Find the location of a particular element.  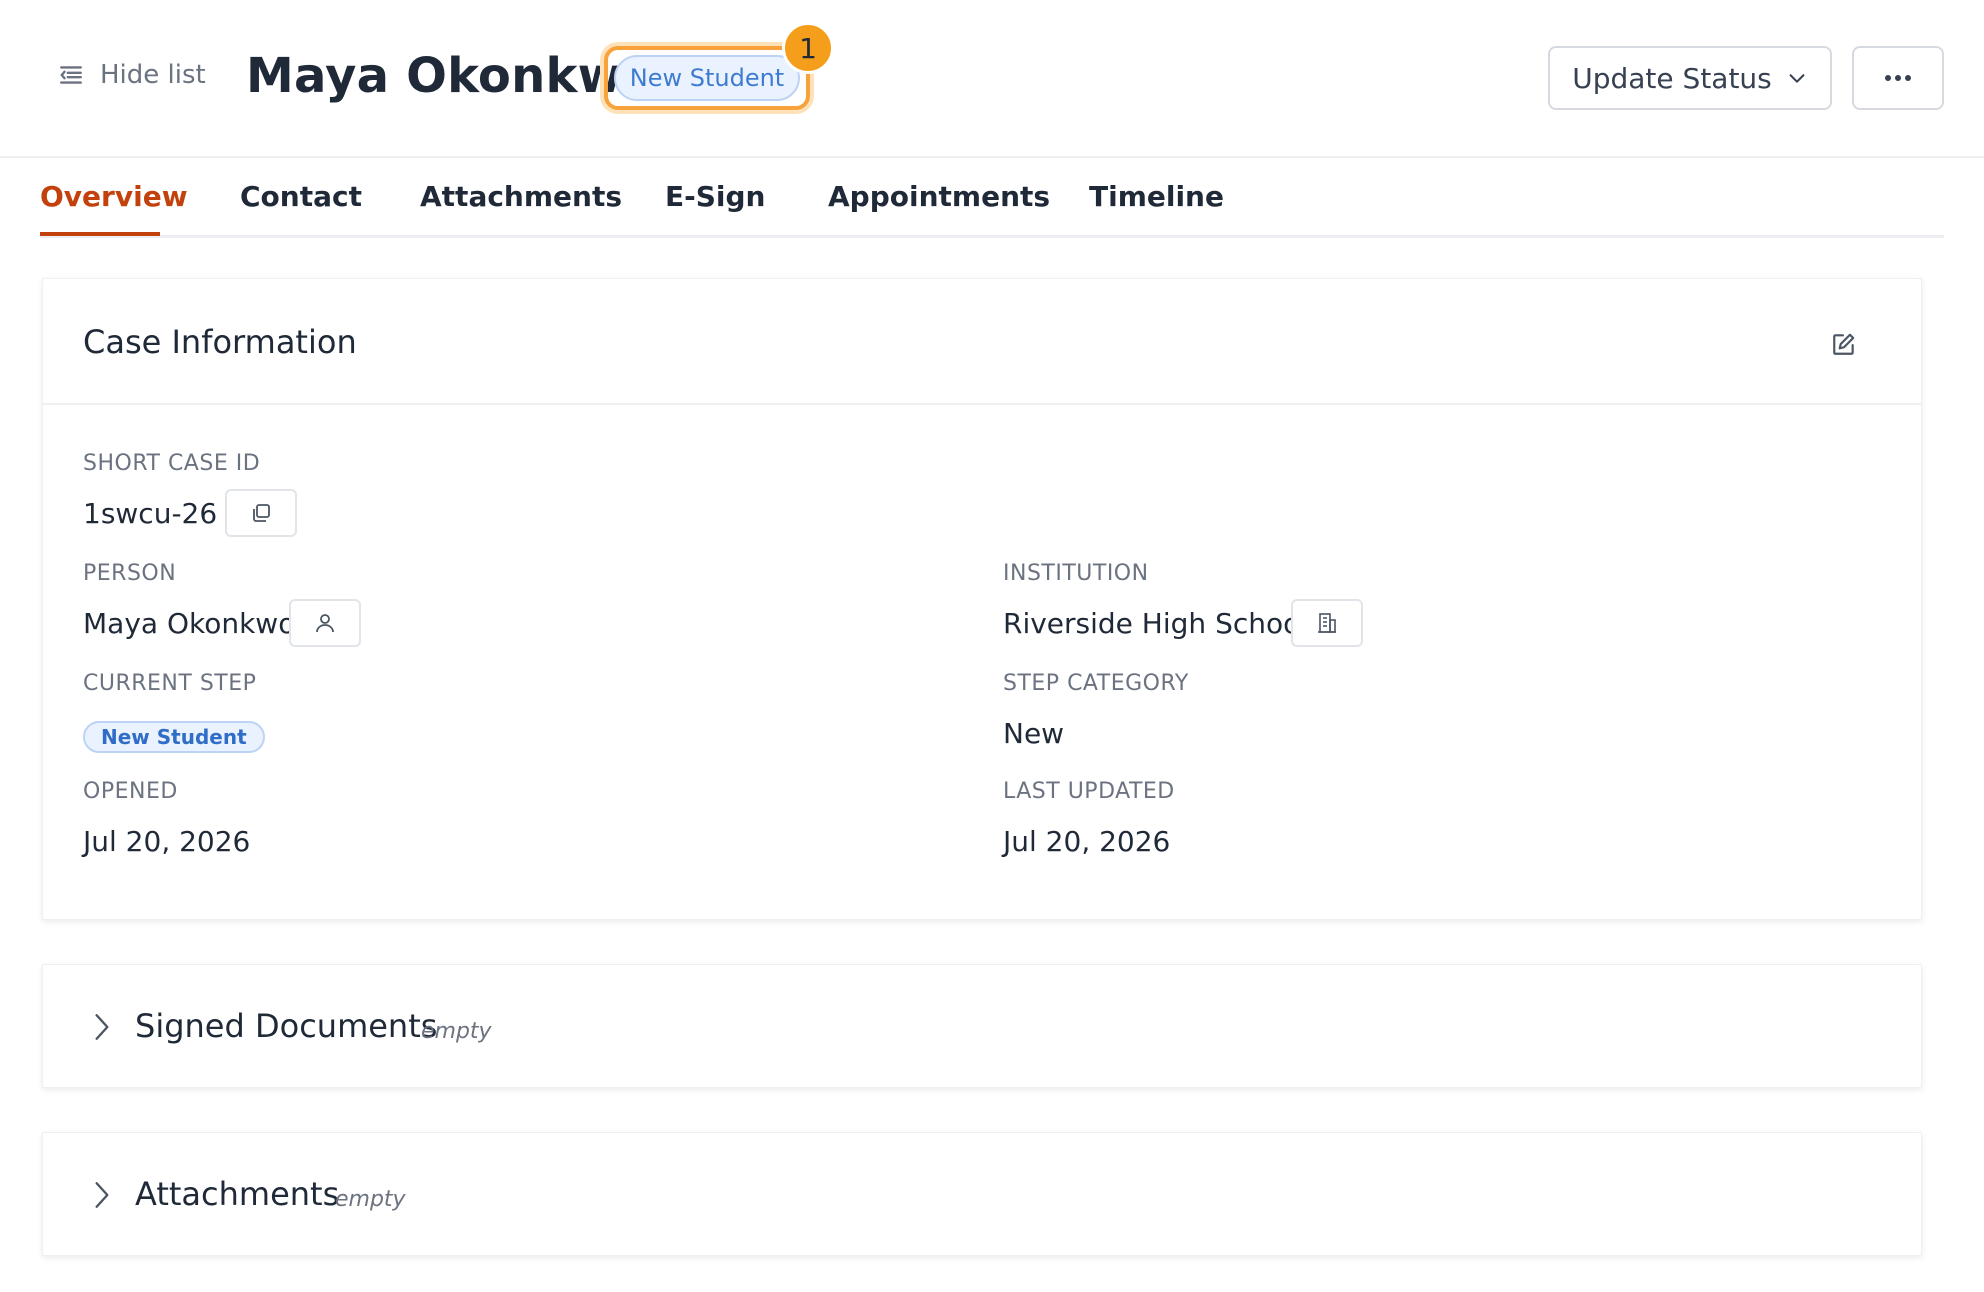

attachments-title: Attachments is located at coordinates (237, 1194).